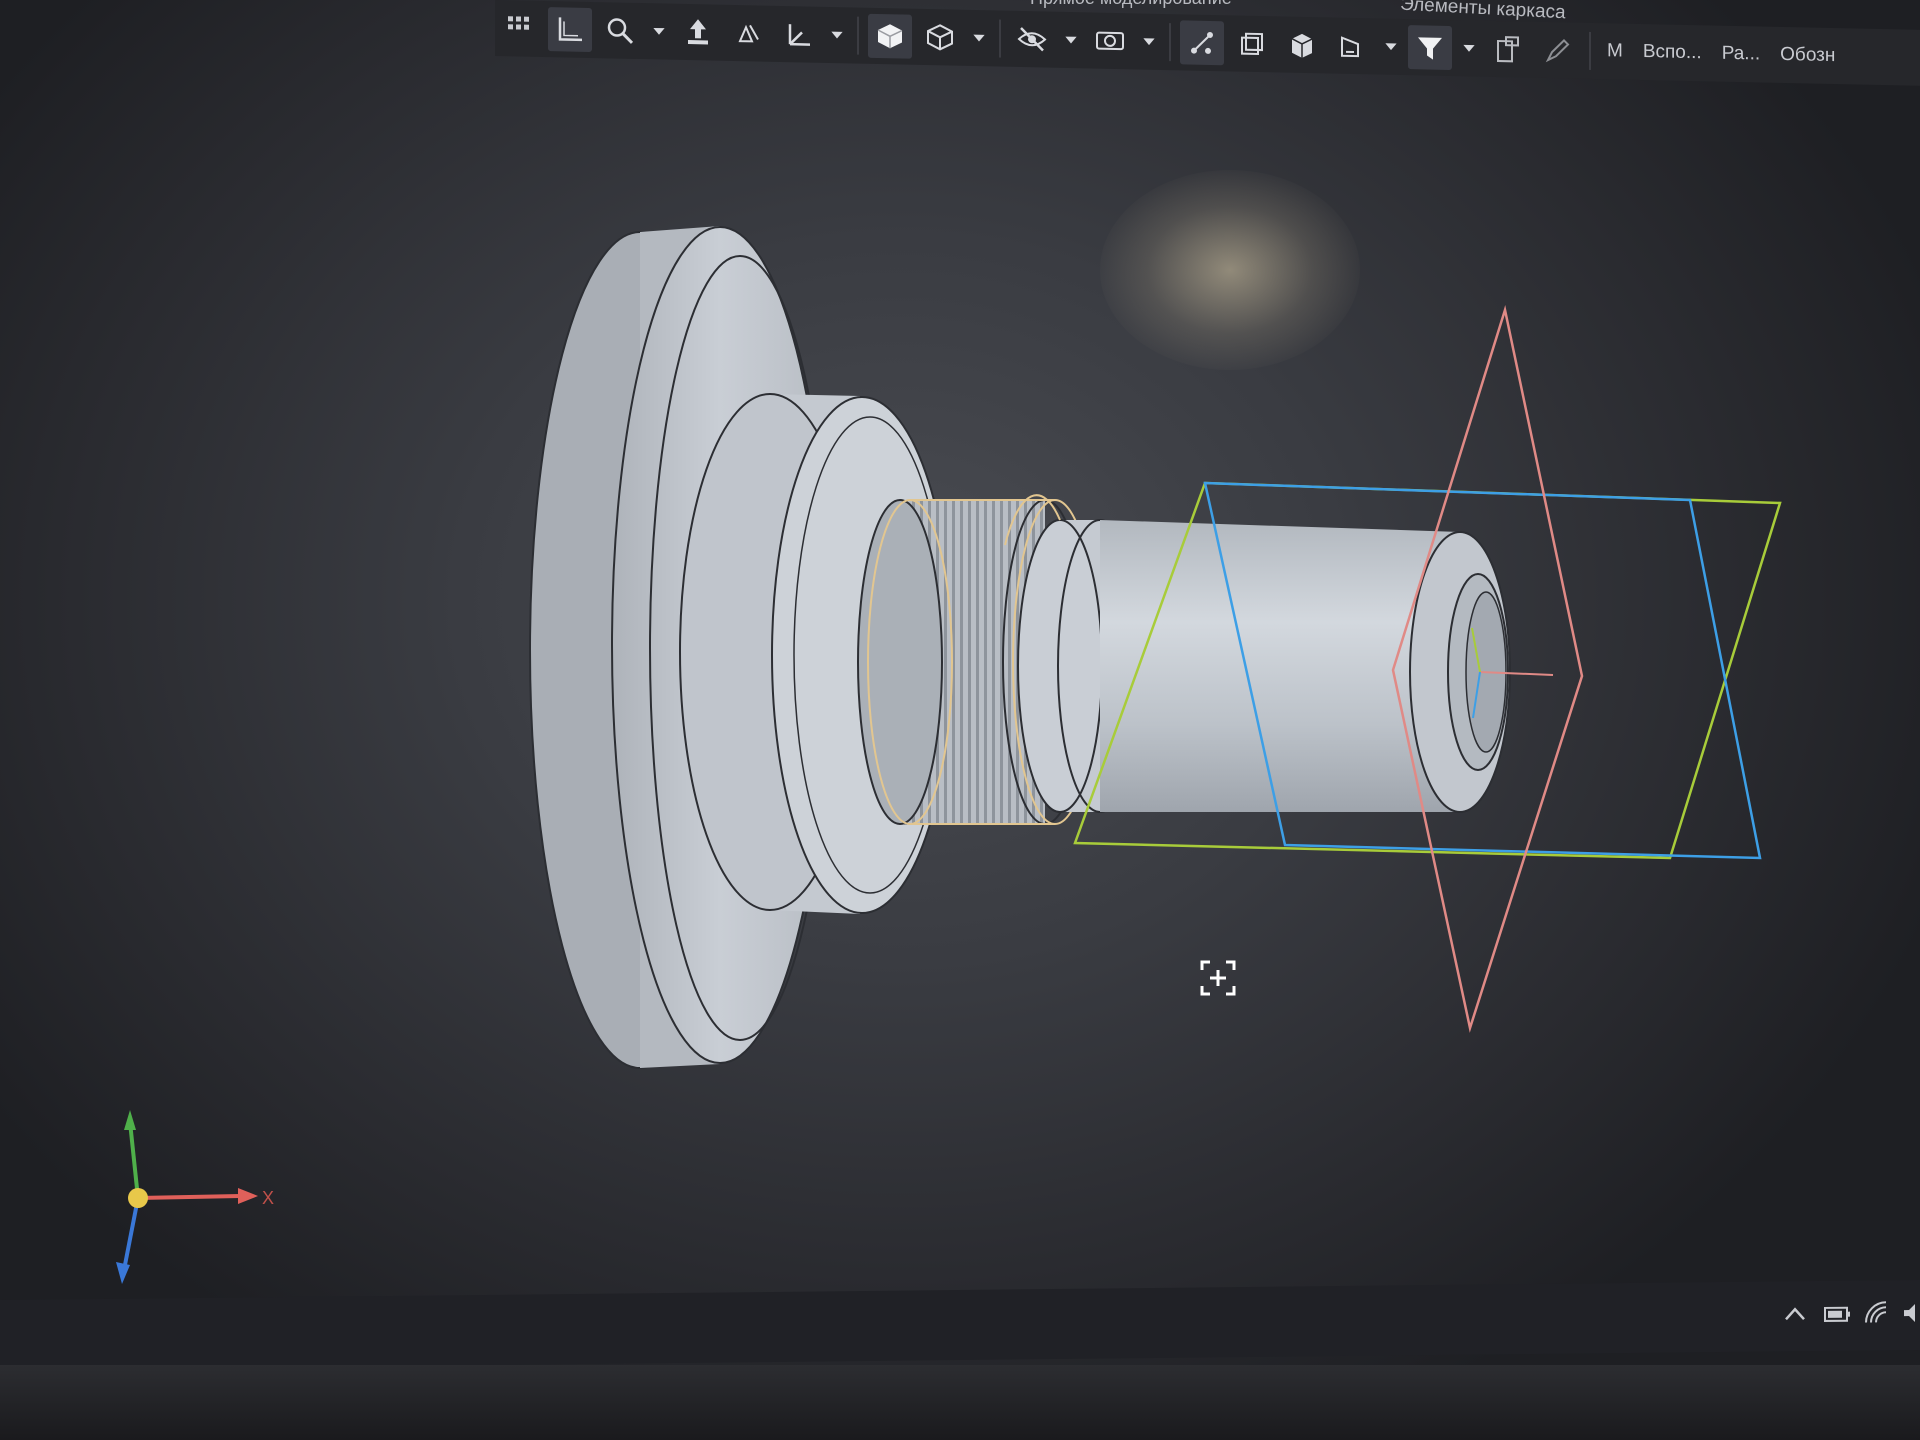 The height and width of the screenshot is (1440, 1920). I want to click on zoom-to-fit-cursor-icon, so click(1218, 978).